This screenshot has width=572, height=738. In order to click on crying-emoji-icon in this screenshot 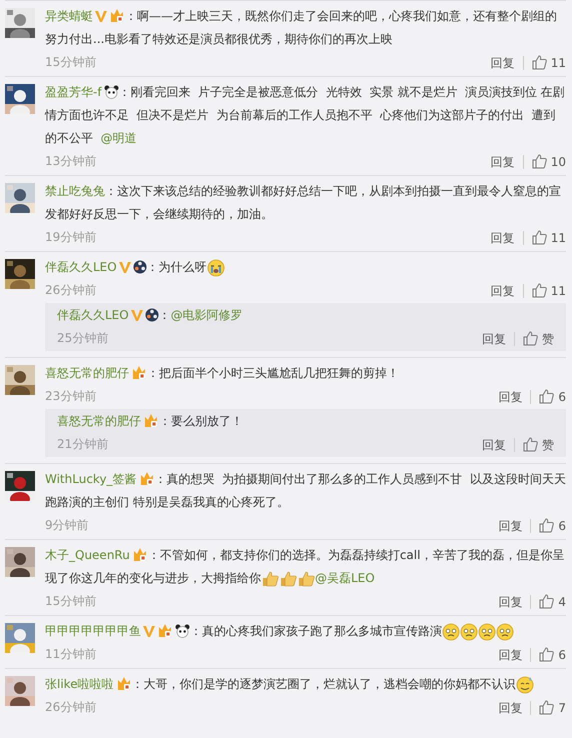, I will do `click(215, 268)`.